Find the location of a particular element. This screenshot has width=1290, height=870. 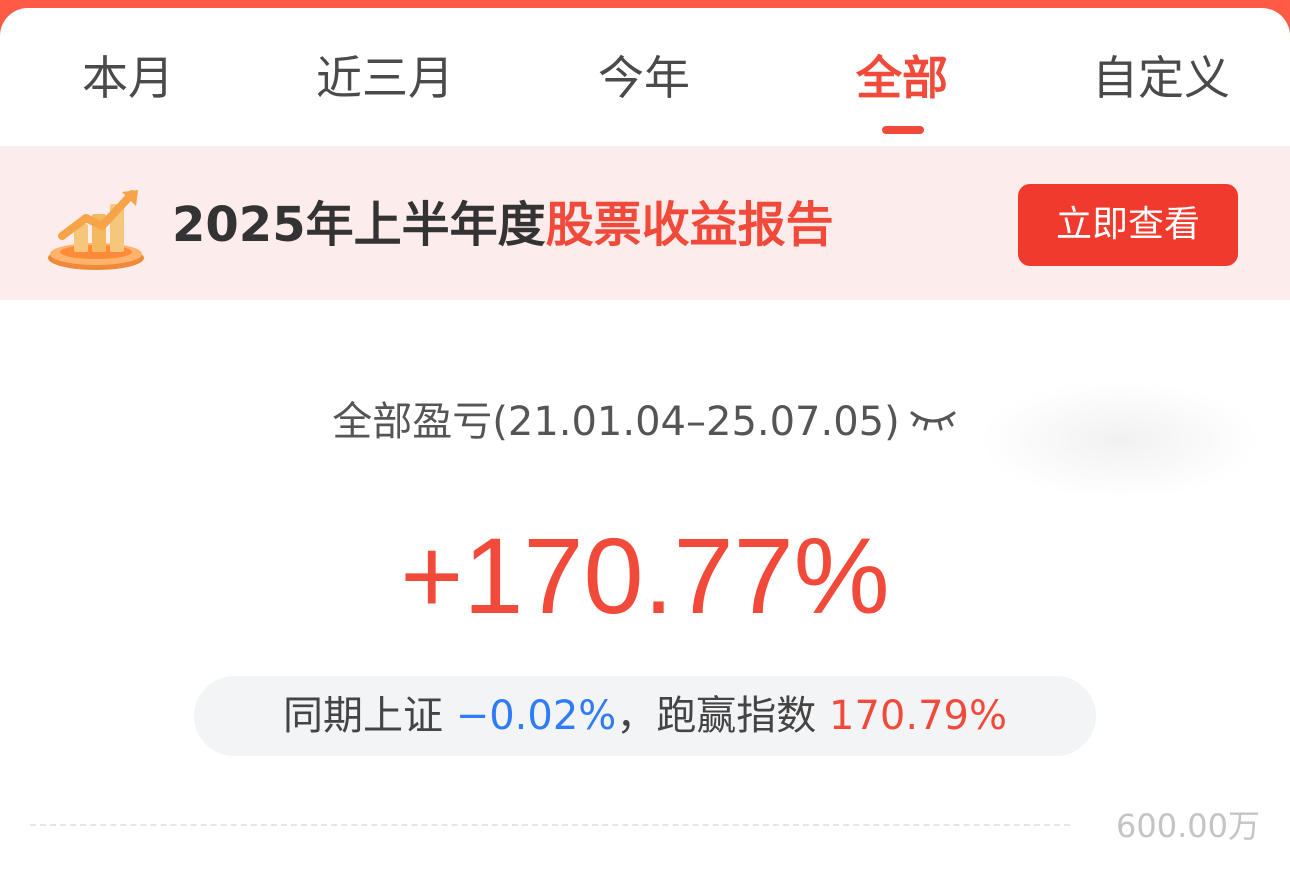

view-now-button: 立即查看 is located at coordinates (1128, 225).